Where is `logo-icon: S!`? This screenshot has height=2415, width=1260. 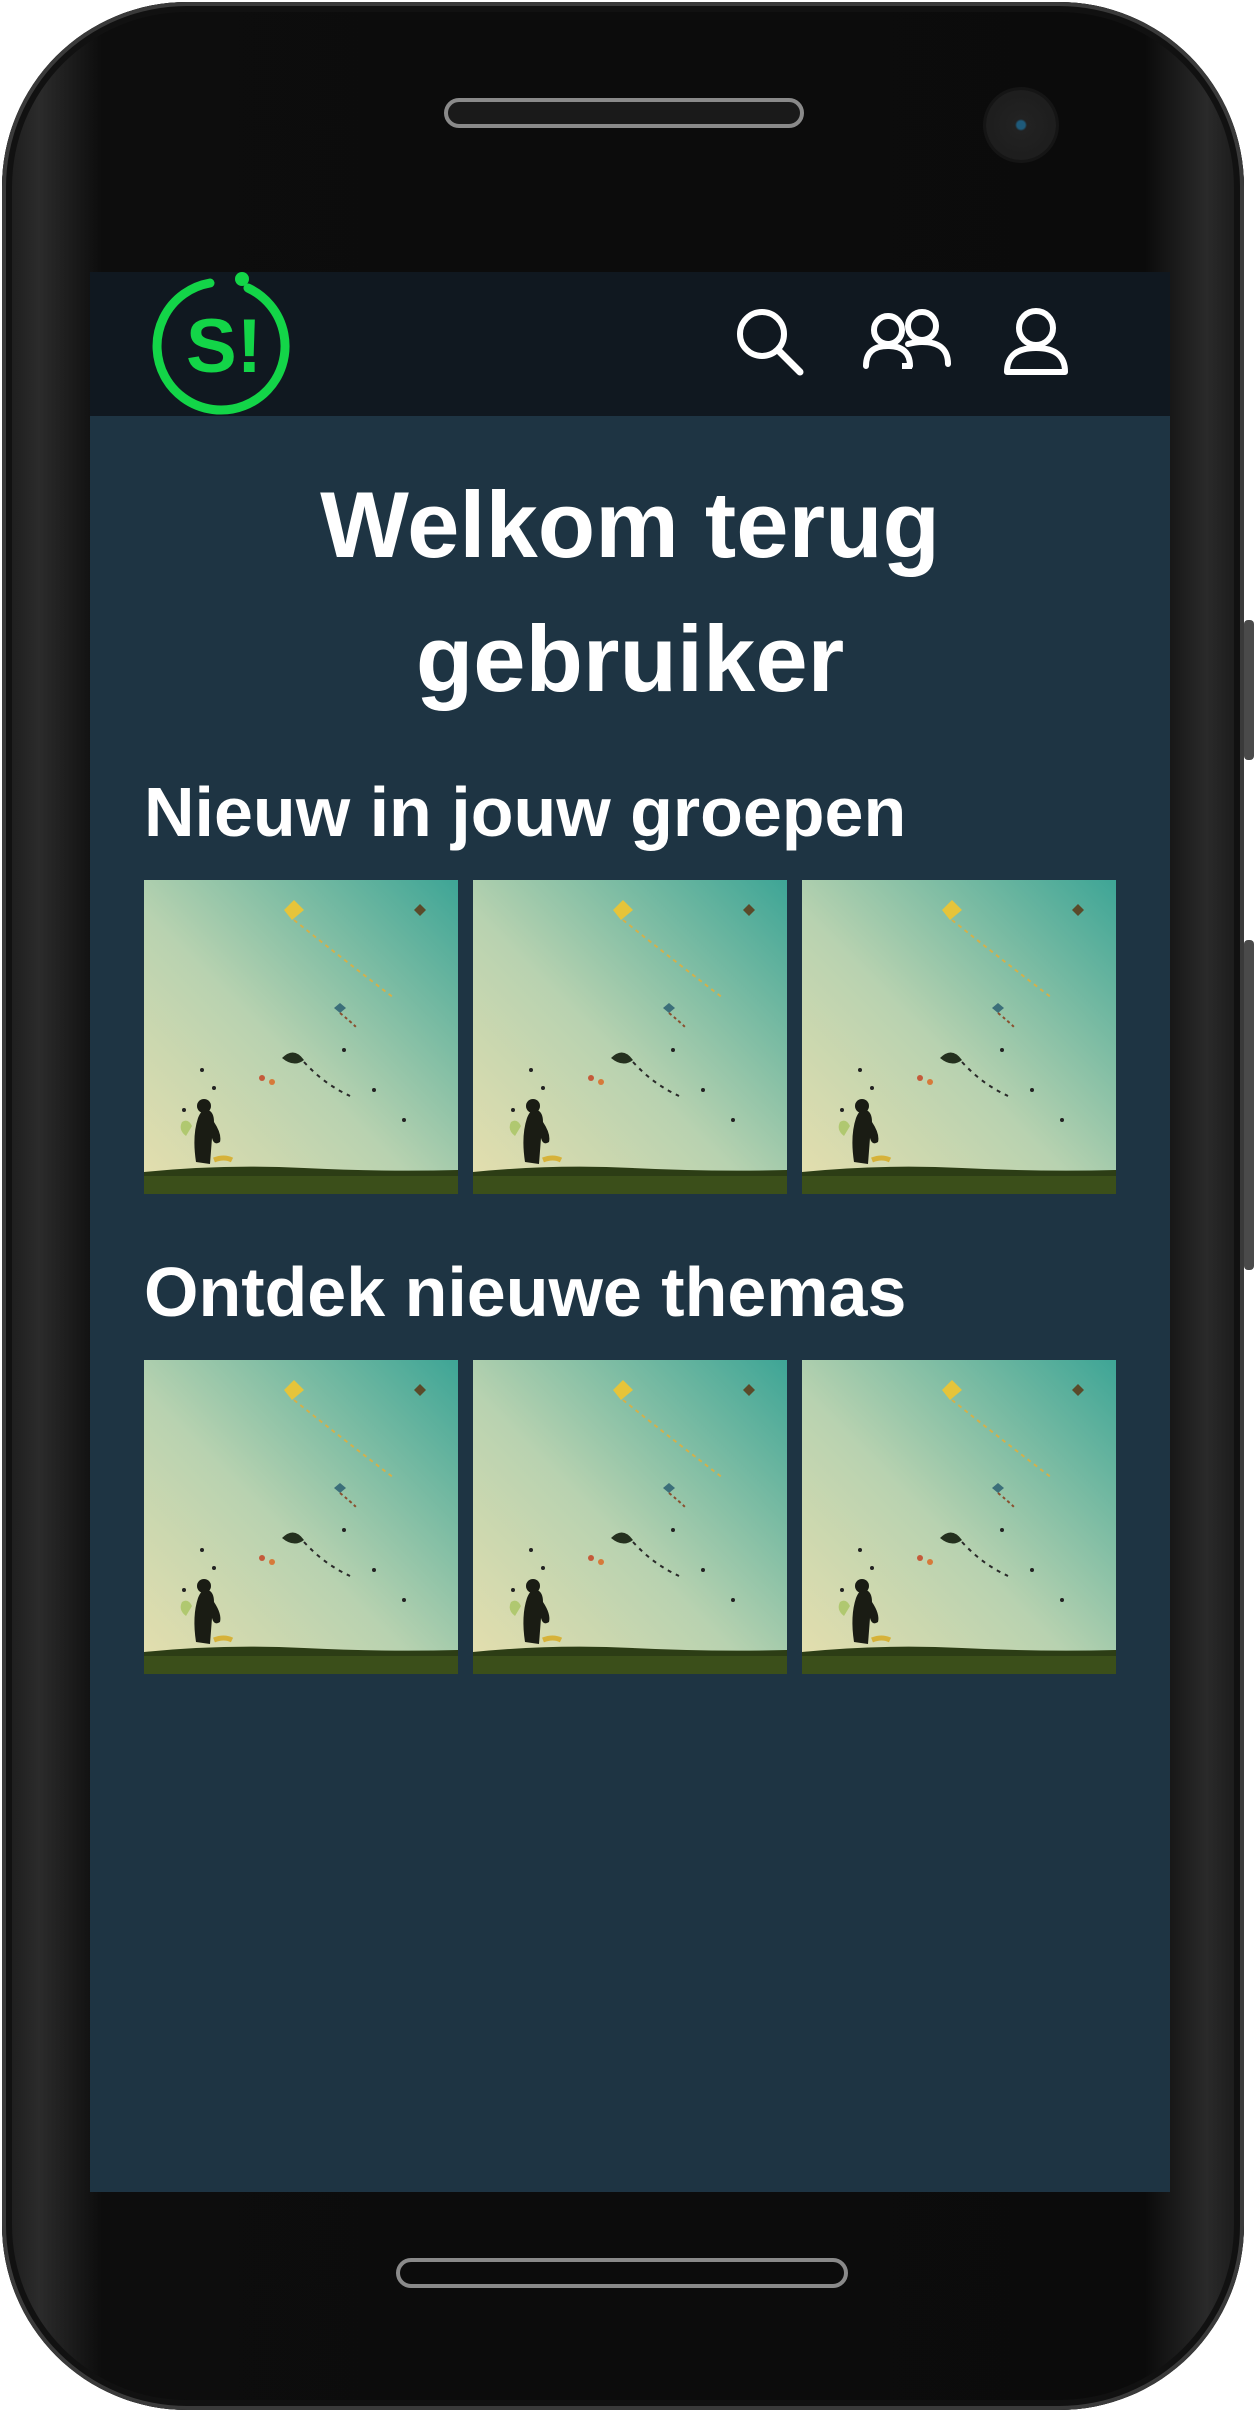
logo-icon: S! is located at coordinates (221, 343).